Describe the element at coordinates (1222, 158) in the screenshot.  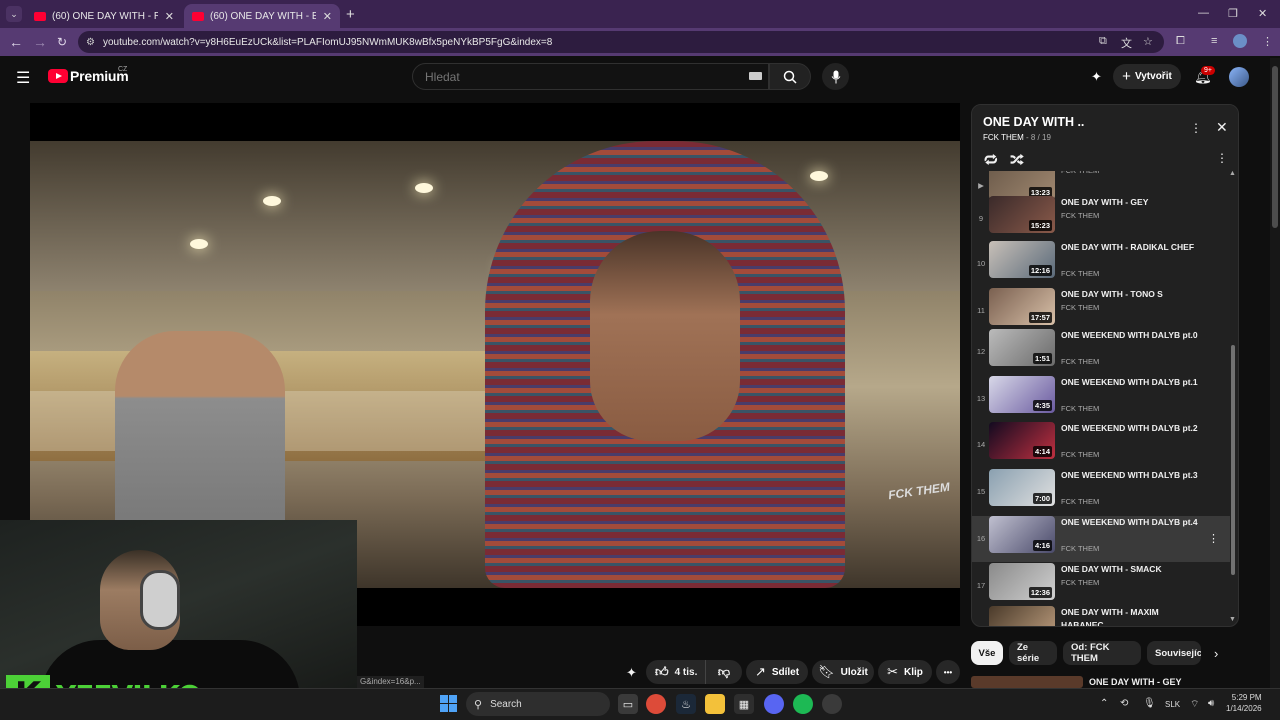
I see `playlist-options-icon: ⋮` at that location.